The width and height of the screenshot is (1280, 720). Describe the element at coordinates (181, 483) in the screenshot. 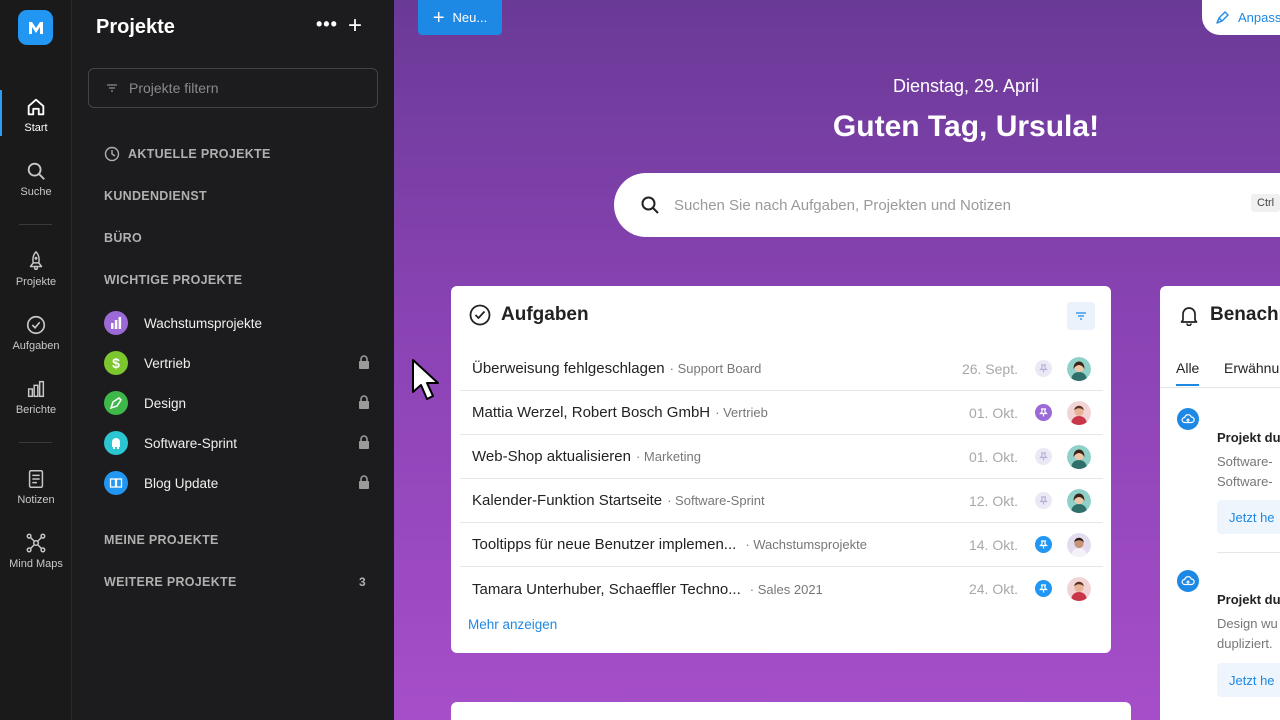

I see `project-name: Blog Update` at that location.